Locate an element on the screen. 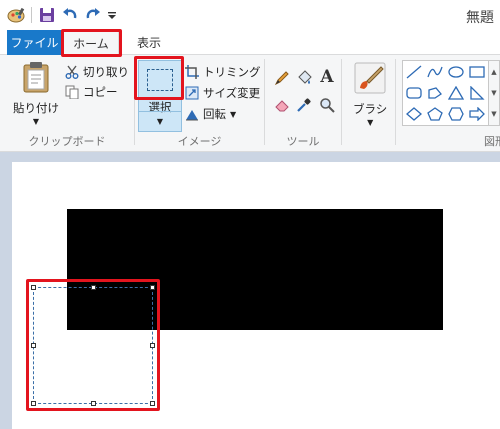  select-rectangle-icon is located at coordinates (160, 80).